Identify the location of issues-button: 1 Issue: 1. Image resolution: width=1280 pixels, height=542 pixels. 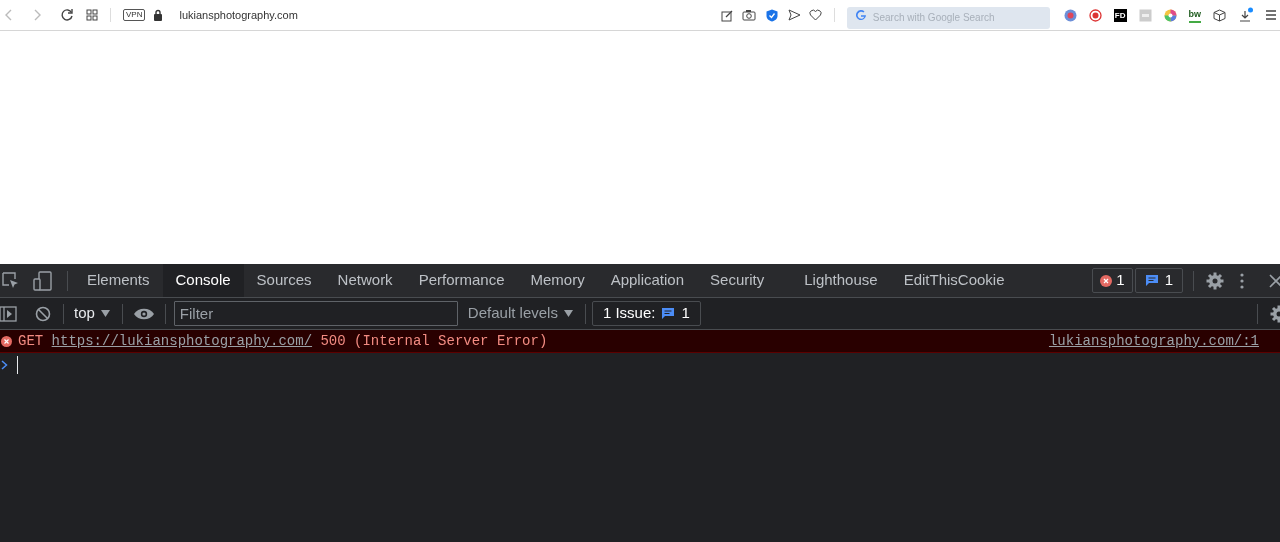
(646, 313).